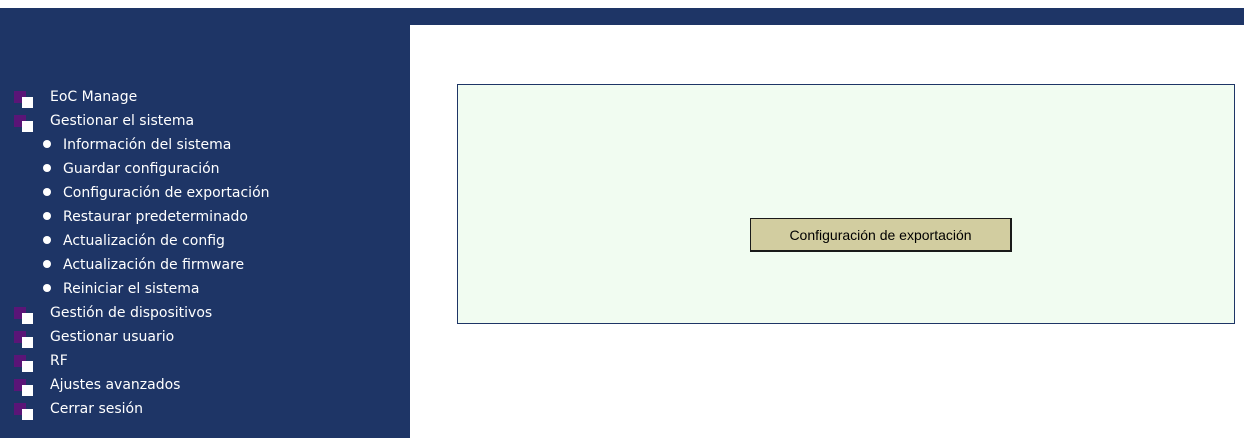 This screenshot has width=1244, height=438. What do you see at coordinates (131, 313) in the screenshot?
I see `sidebar-item-label: Gestión de dispositivos` at bounding box center [131, 313].